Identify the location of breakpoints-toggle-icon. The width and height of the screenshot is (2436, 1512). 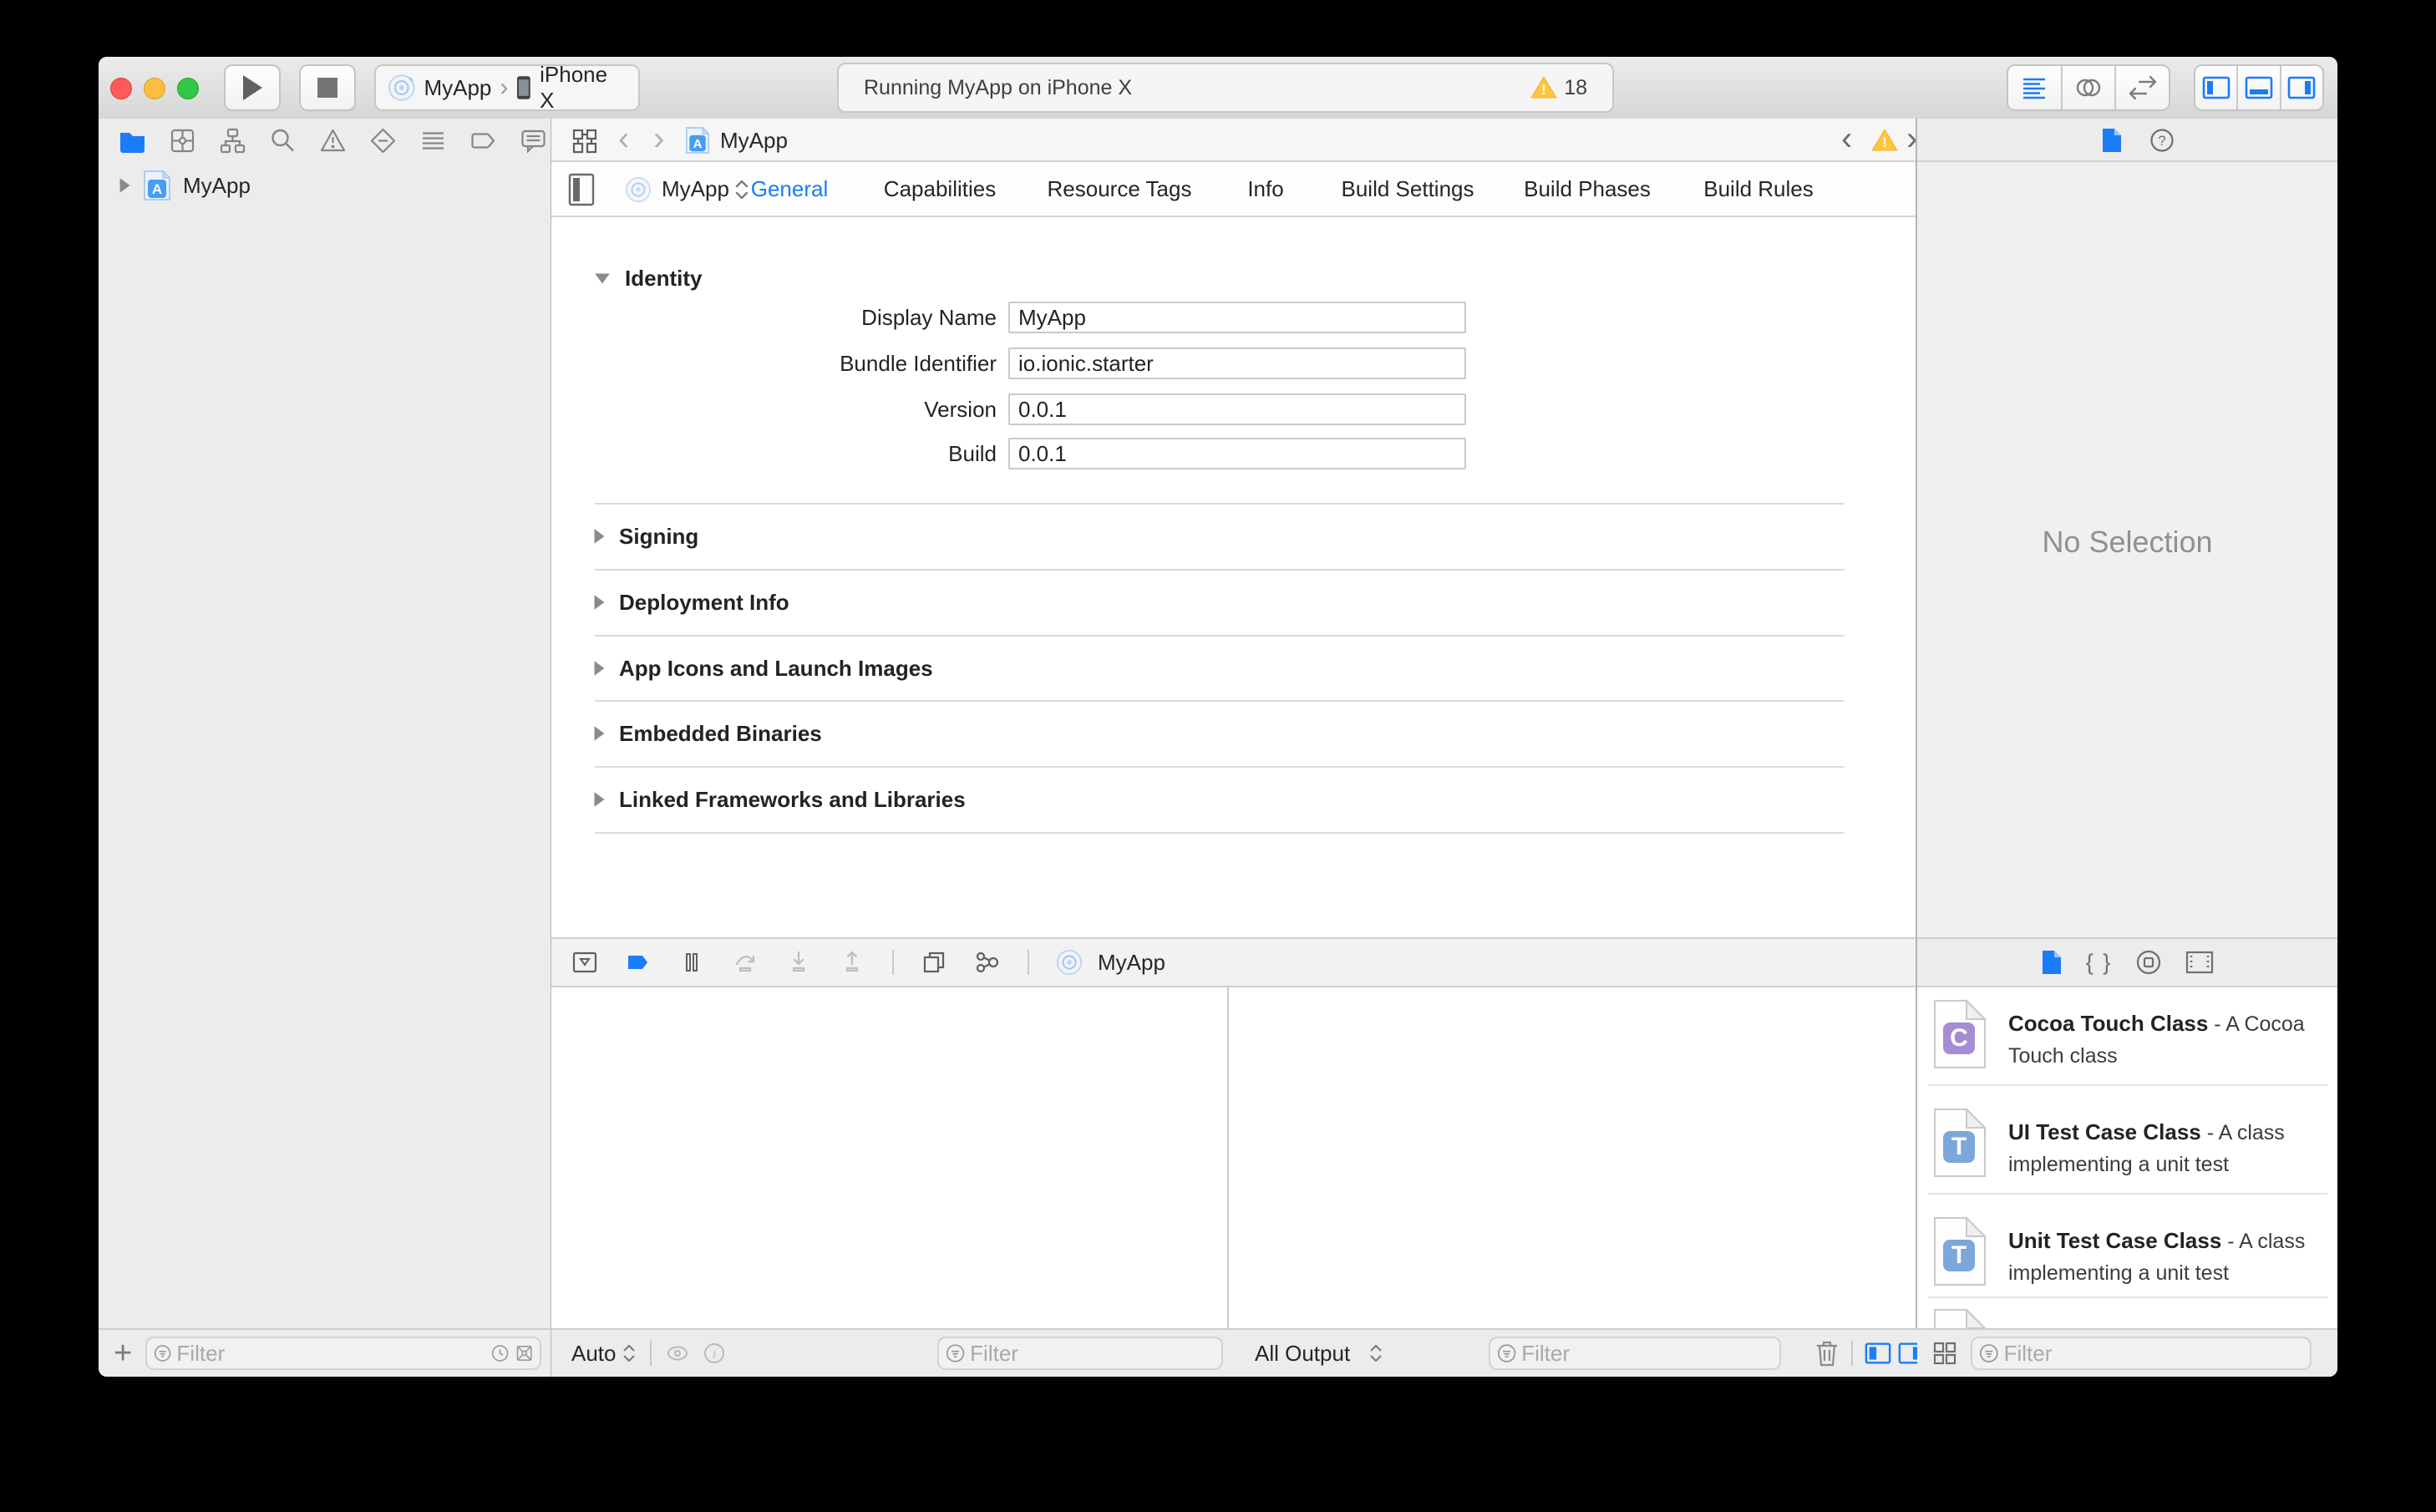
(638, 962).